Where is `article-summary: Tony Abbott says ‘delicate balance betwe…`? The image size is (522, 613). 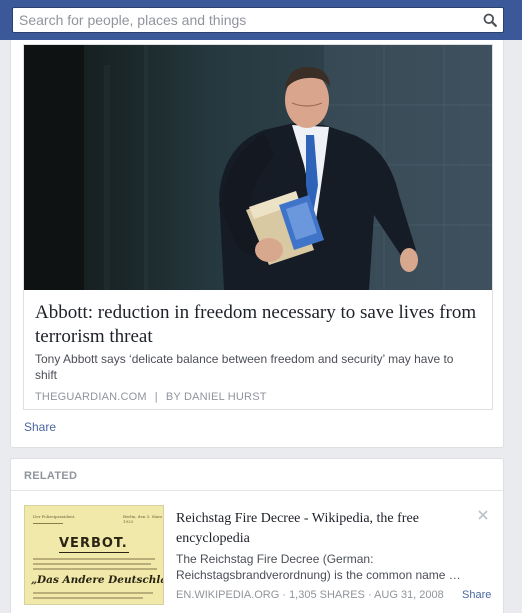
article-summary: Tony Abbott says ‘delicate balance betwe… is located at coordinates (244, 367).